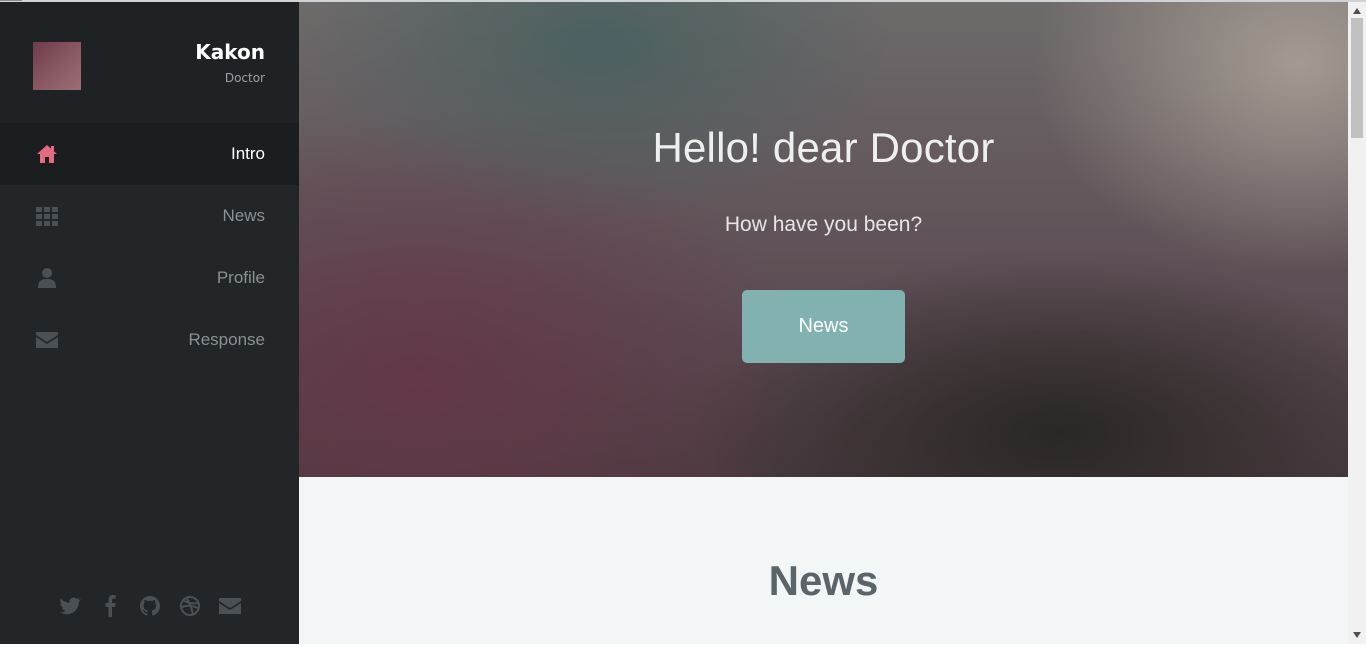 This screenshot has width=1366, height=647. Describe the element at coordinates (47, 278) in the screenshot. I see `user-icon` at that location.